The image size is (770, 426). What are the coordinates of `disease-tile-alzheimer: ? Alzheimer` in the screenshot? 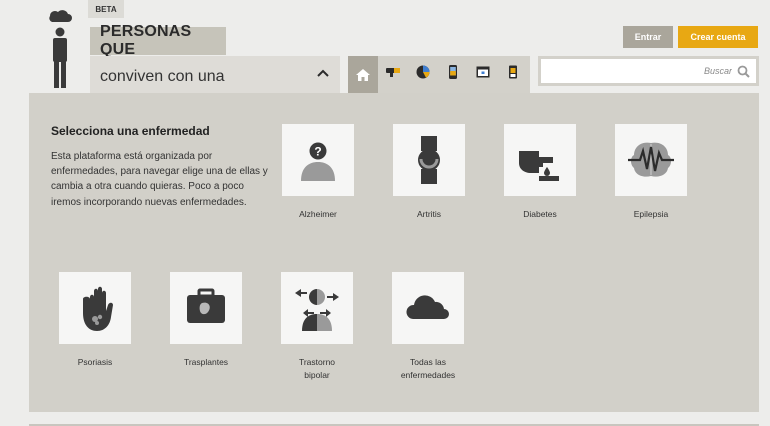 It's located at (318, 172).